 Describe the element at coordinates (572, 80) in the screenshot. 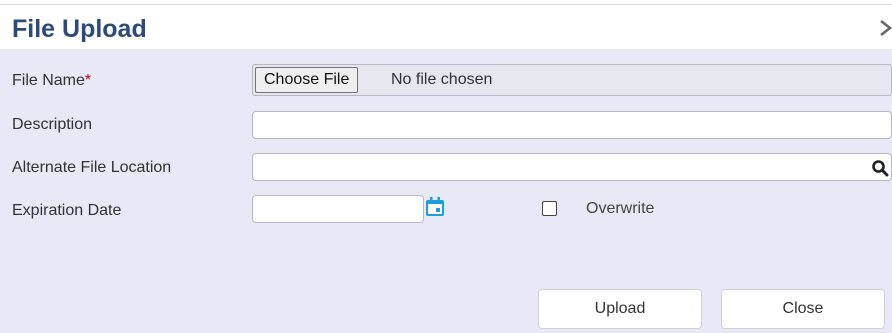

I see `file-input: Choose File No file chosen` at that location.